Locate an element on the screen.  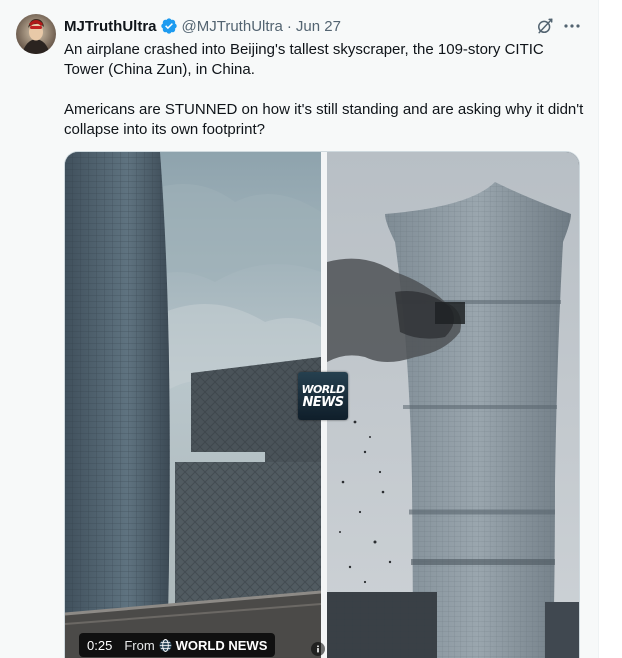
info-icon is located at coordinates (318, 649).